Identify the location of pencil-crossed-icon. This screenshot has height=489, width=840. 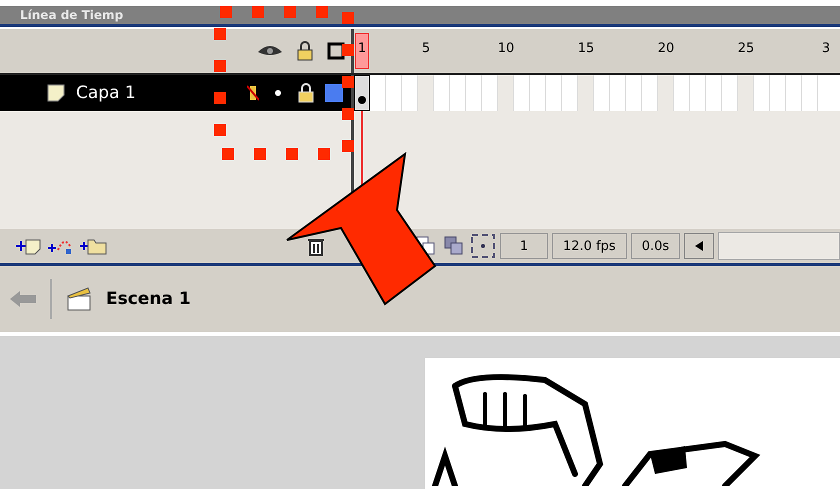
(253, 93).